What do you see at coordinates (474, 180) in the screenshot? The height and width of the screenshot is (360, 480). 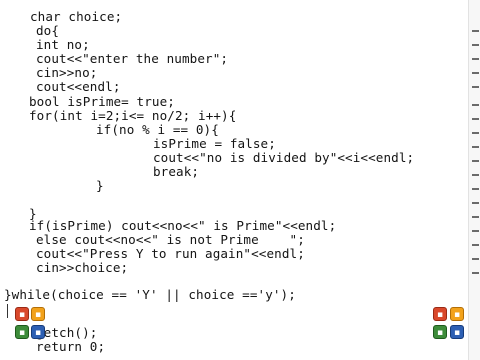 I see `overview-ruler` at bounding box center [474, 180].